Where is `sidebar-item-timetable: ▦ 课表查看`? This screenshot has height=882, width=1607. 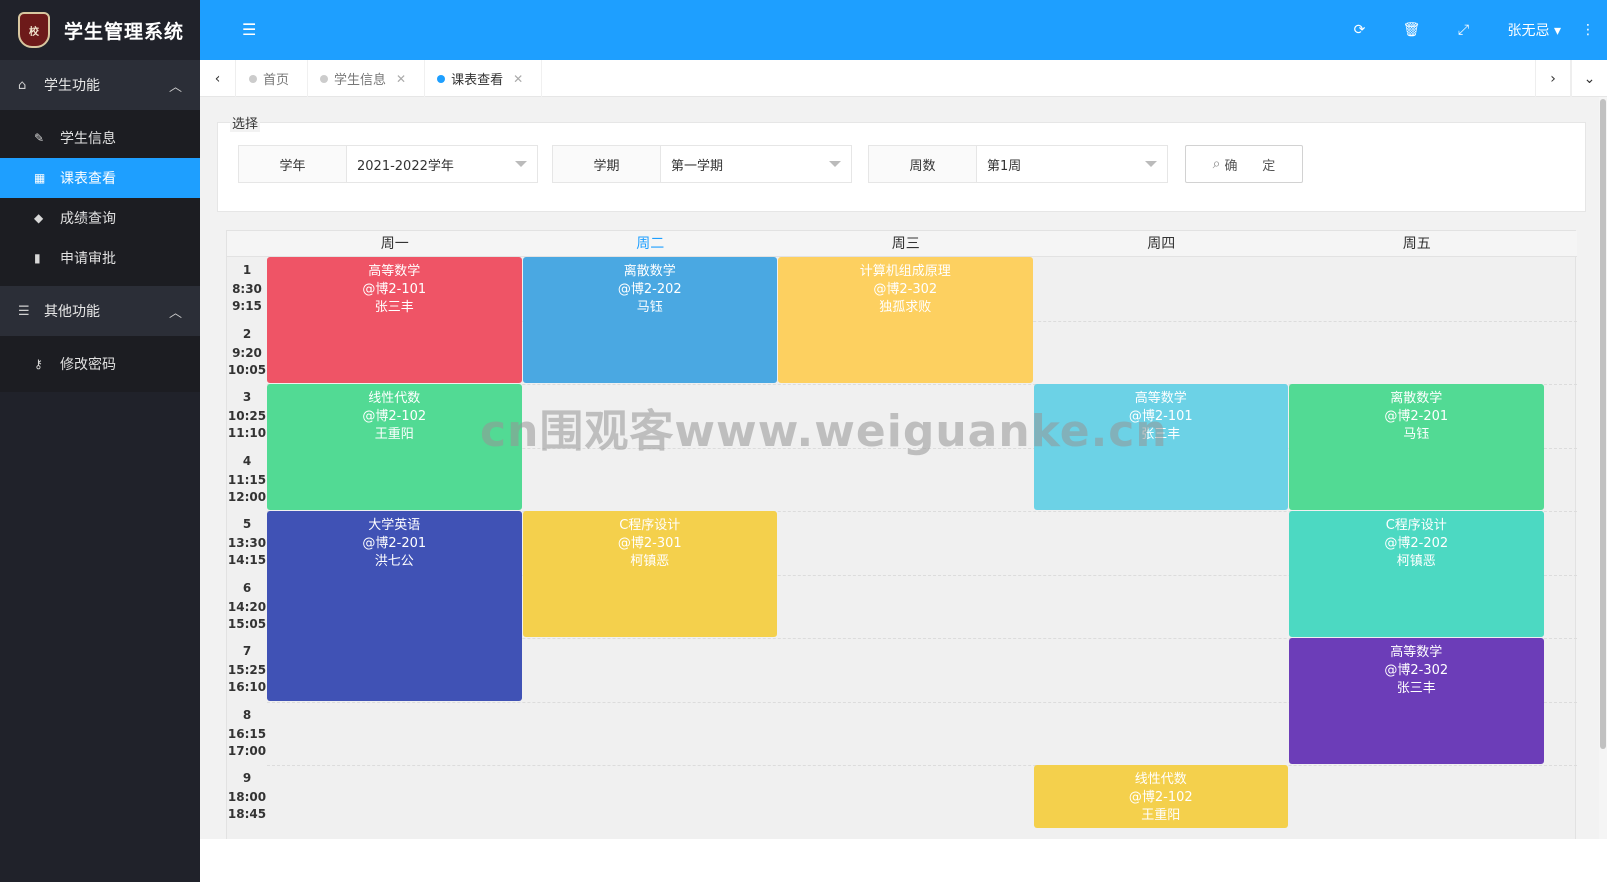 sidebar-item-timetable: ▦ 课表查看 is located at coordinates (100, 178).